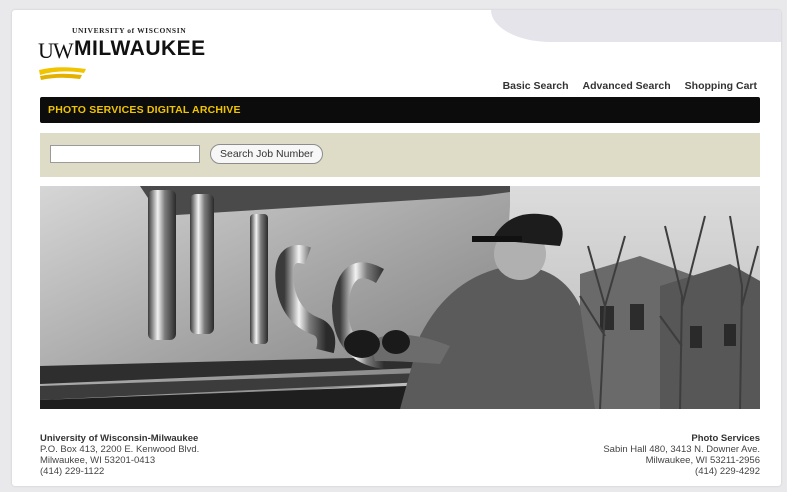 This screenshot has width=787, height=492. I want to click on footer-university-name: University of Wisconsin-Milwaukee, so click(119, 438).